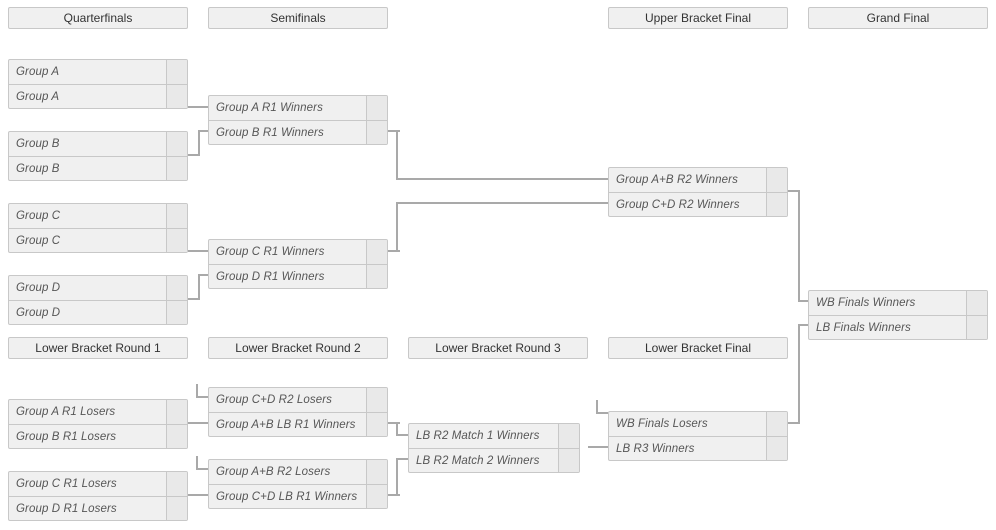 This screenshot has width=996, height=530. Describe the element at coordinates (298, 108) in the screenshot. I see `match-slot: Group A R1 Winners` at that location.